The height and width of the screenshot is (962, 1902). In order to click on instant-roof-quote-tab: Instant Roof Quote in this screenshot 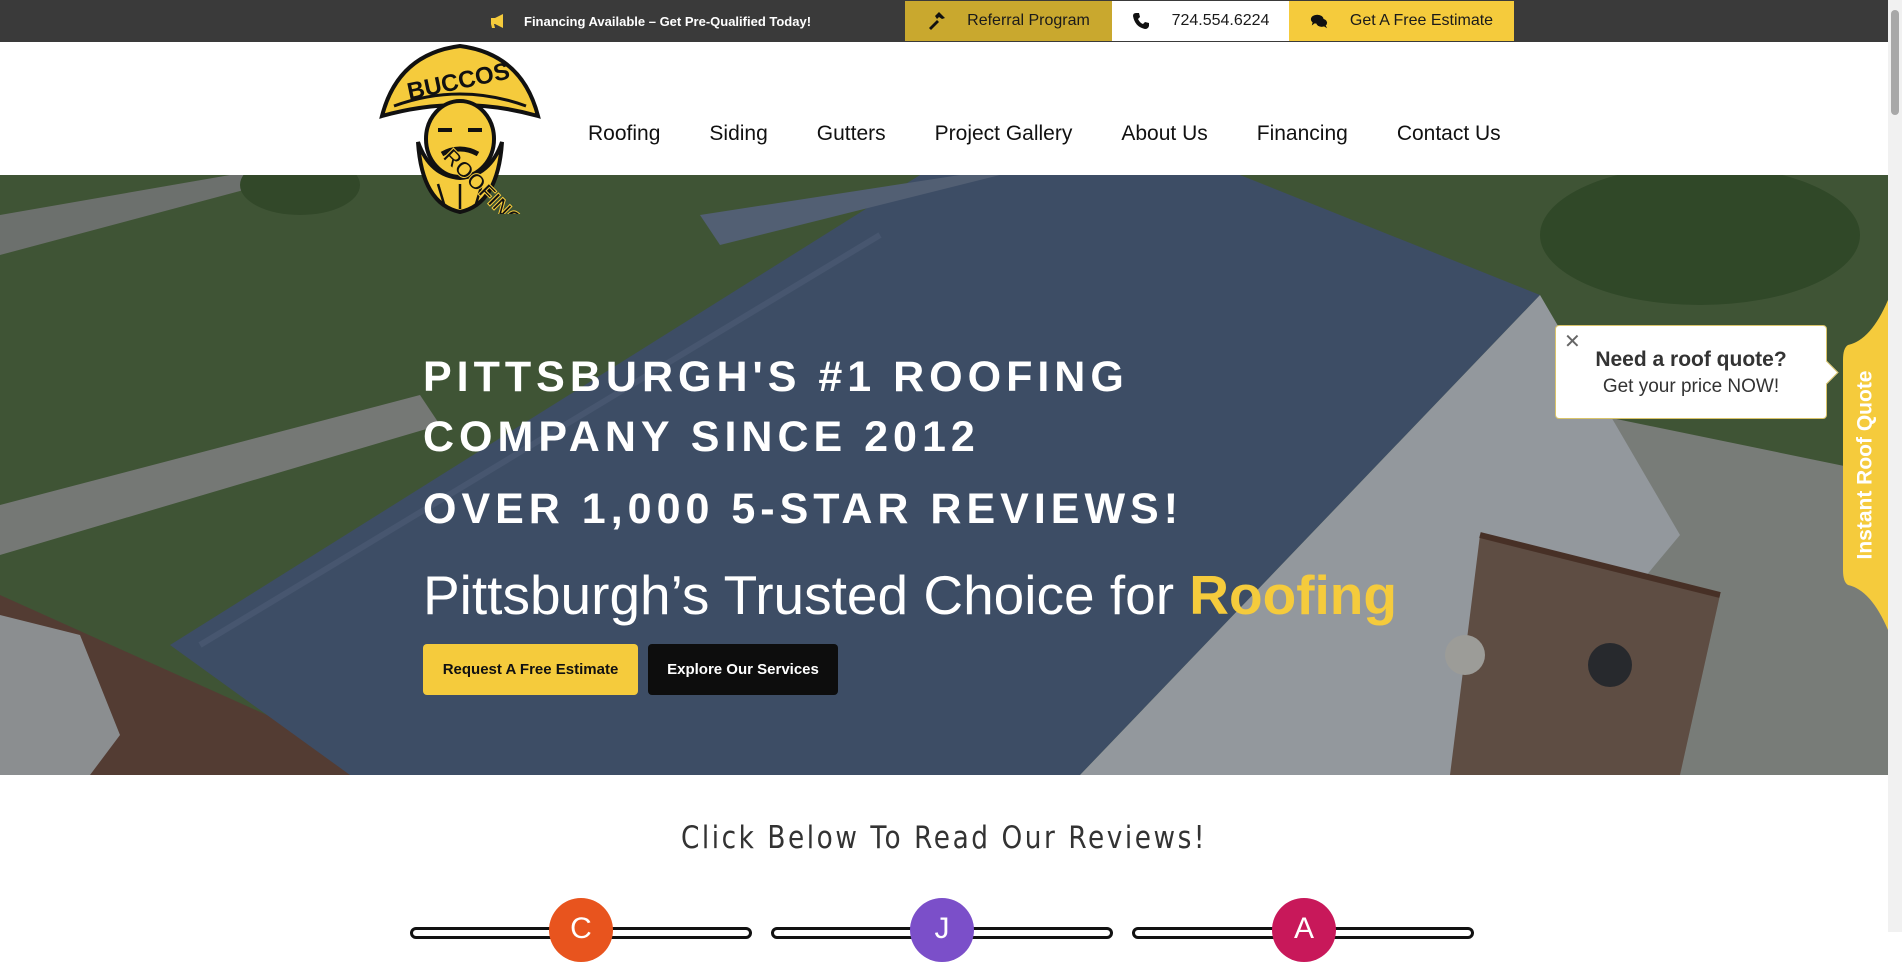, I will do `click(1865, 465)`.